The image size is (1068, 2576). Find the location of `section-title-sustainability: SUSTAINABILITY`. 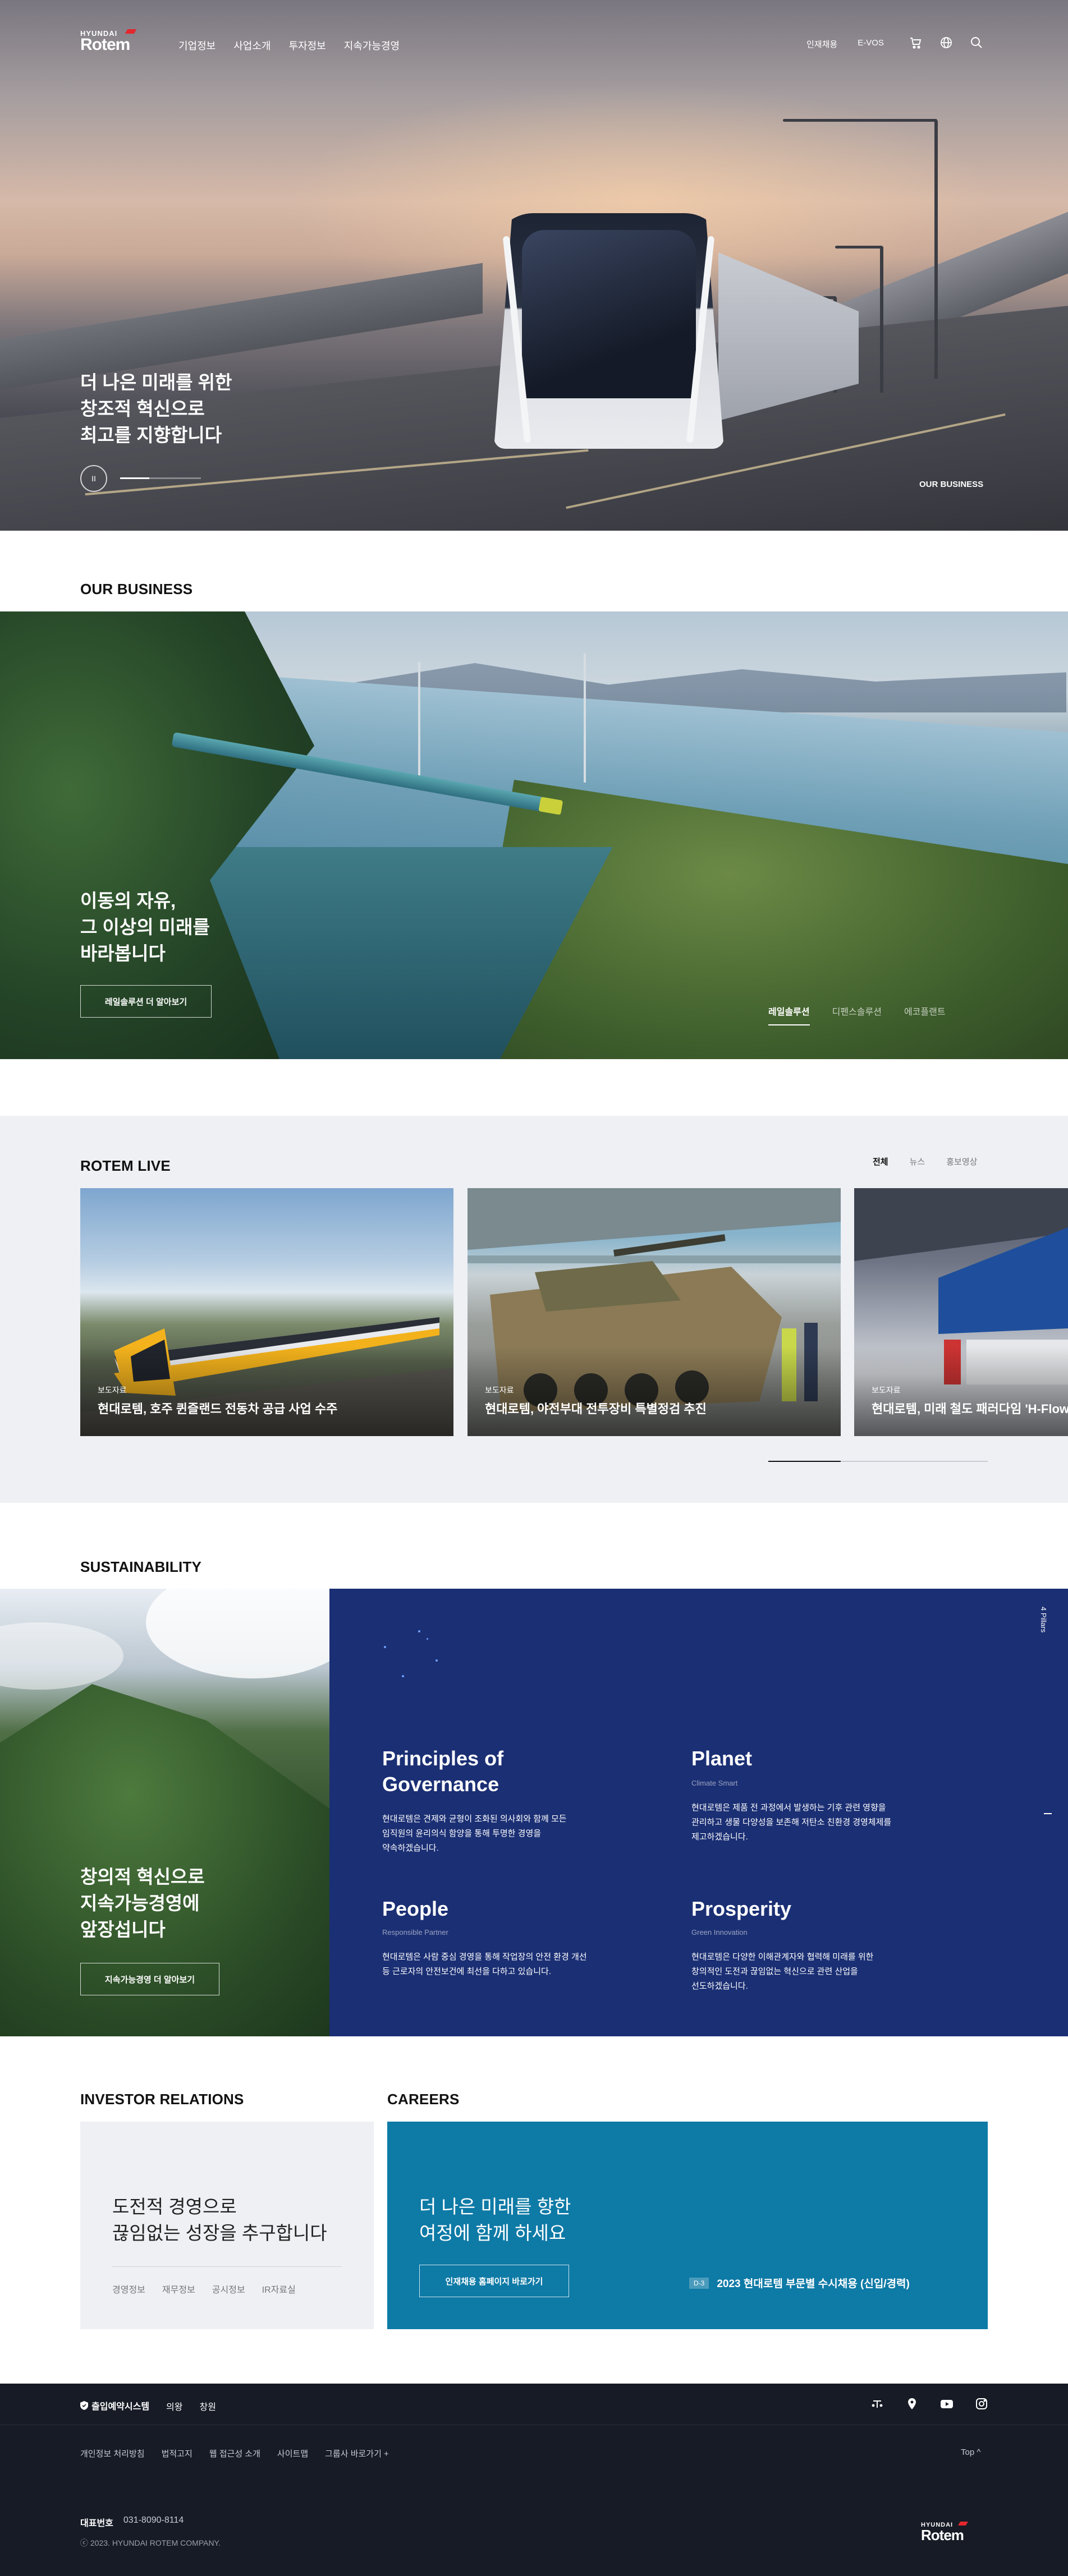

section-title-sustainability: SUSTAINABILITY is located at coordinates (141, 1567).